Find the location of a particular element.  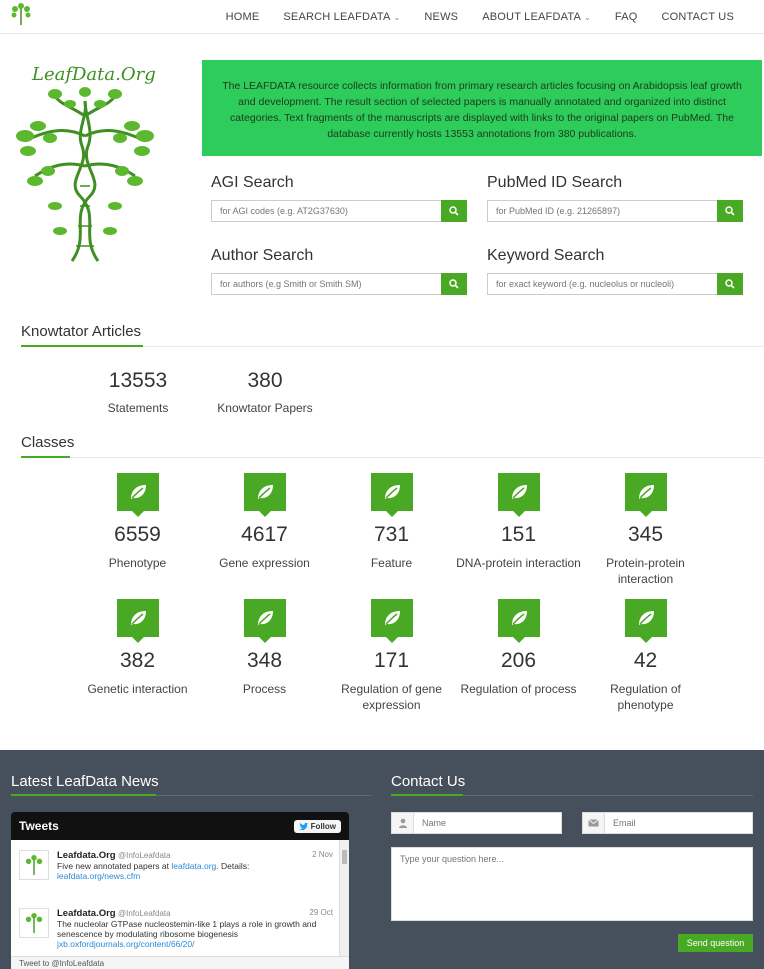

stat-statements-label: Statements is located at coordinates (138, 408).